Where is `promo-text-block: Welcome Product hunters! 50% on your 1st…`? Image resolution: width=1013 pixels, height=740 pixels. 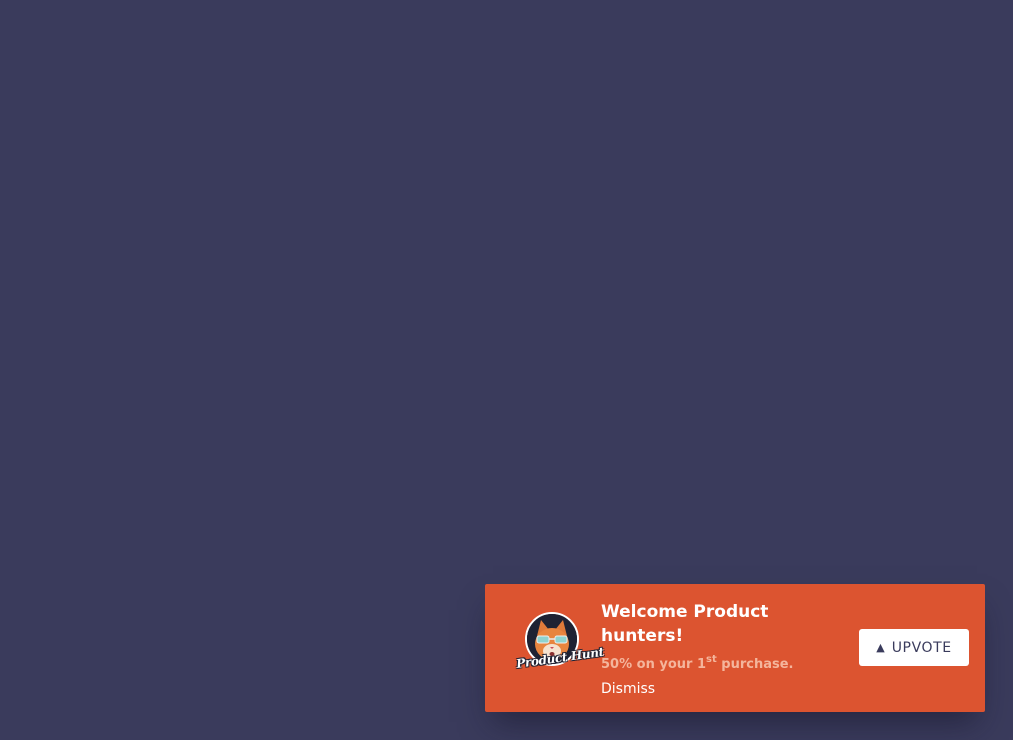
promo-text-block: Welcome Product hunters! 50% on your 1st… is located at coordinates (716, 649).